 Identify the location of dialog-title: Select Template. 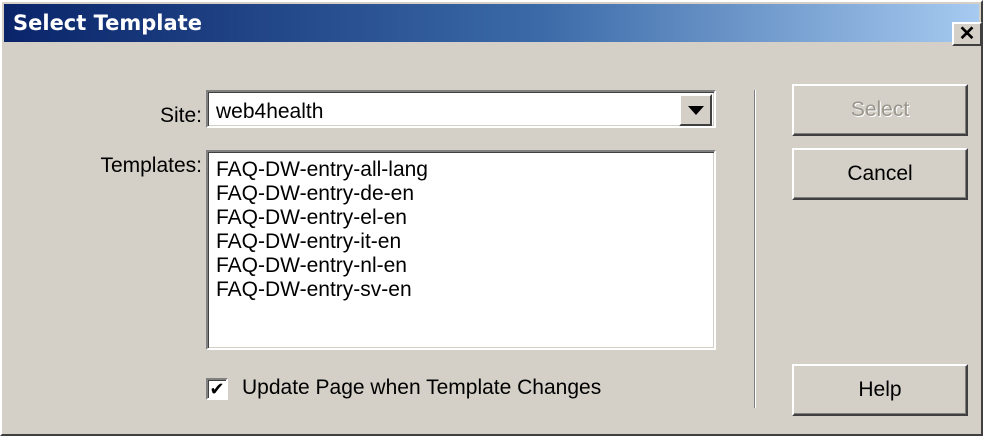
(107, 23).